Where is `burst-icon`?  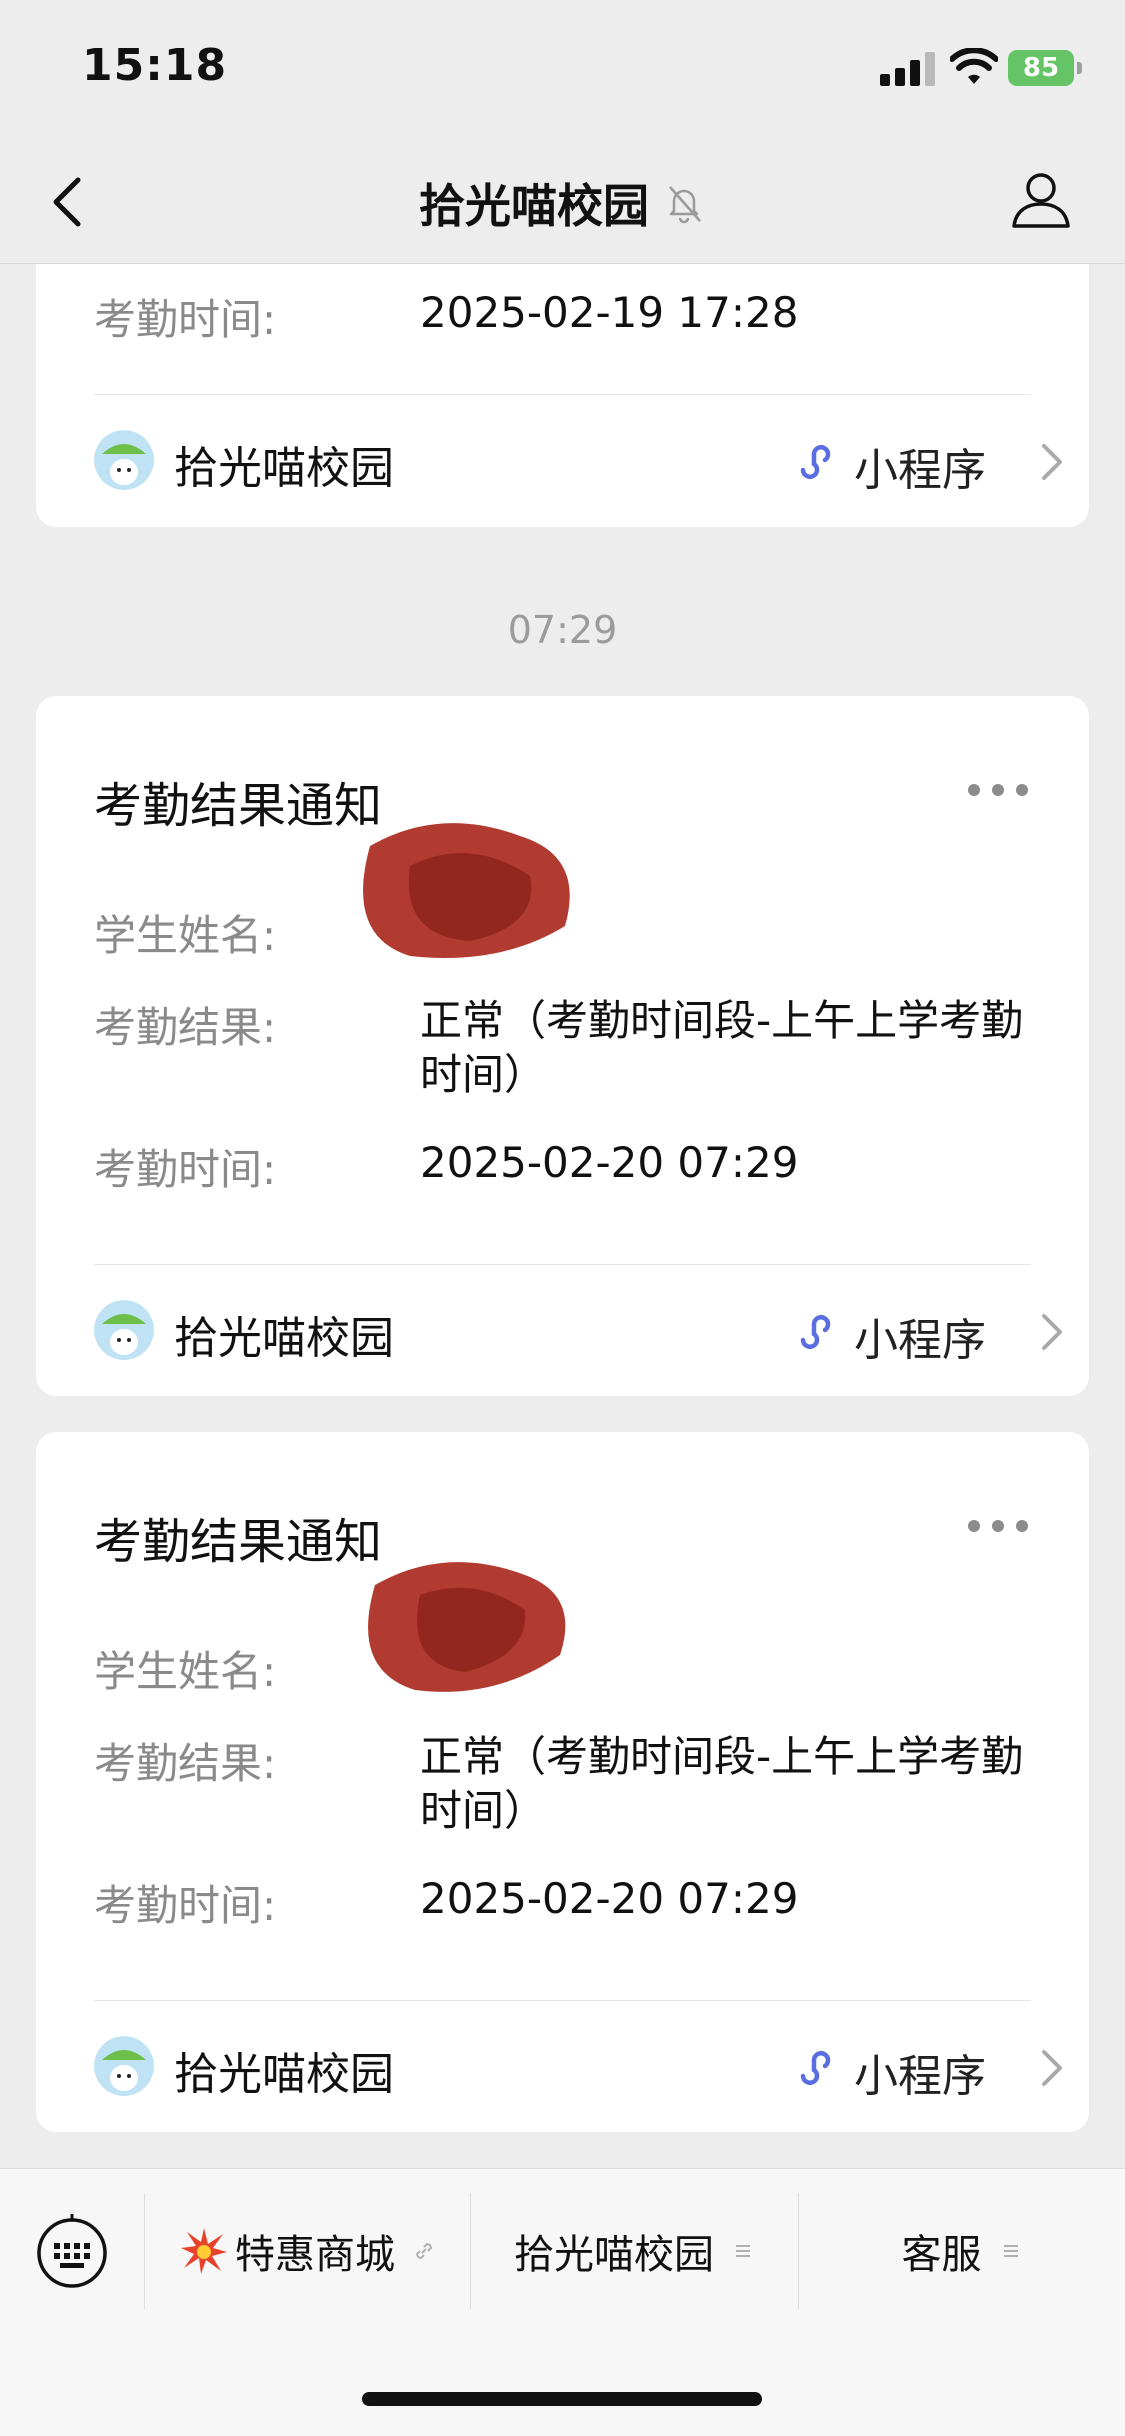
burst-icon is located at coordinates (204, 2251).